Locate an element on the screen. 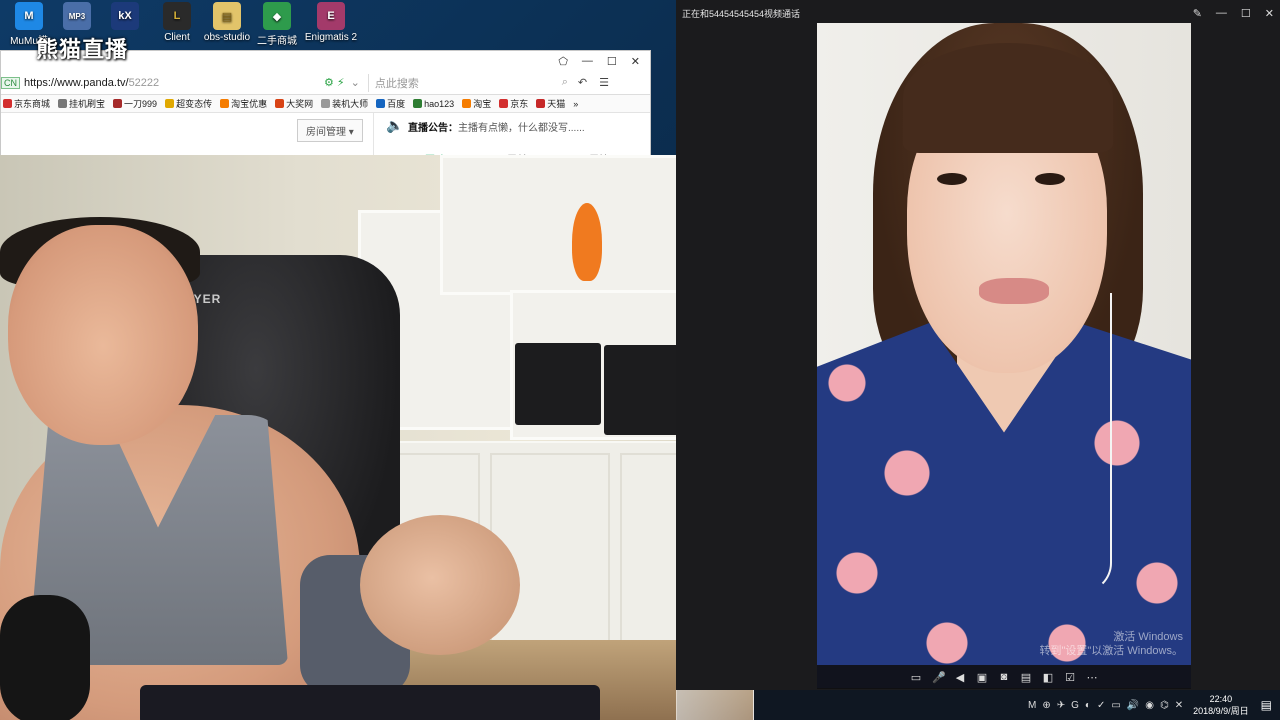  layout-icon: ◧ is located at coordinates (1048, 677).